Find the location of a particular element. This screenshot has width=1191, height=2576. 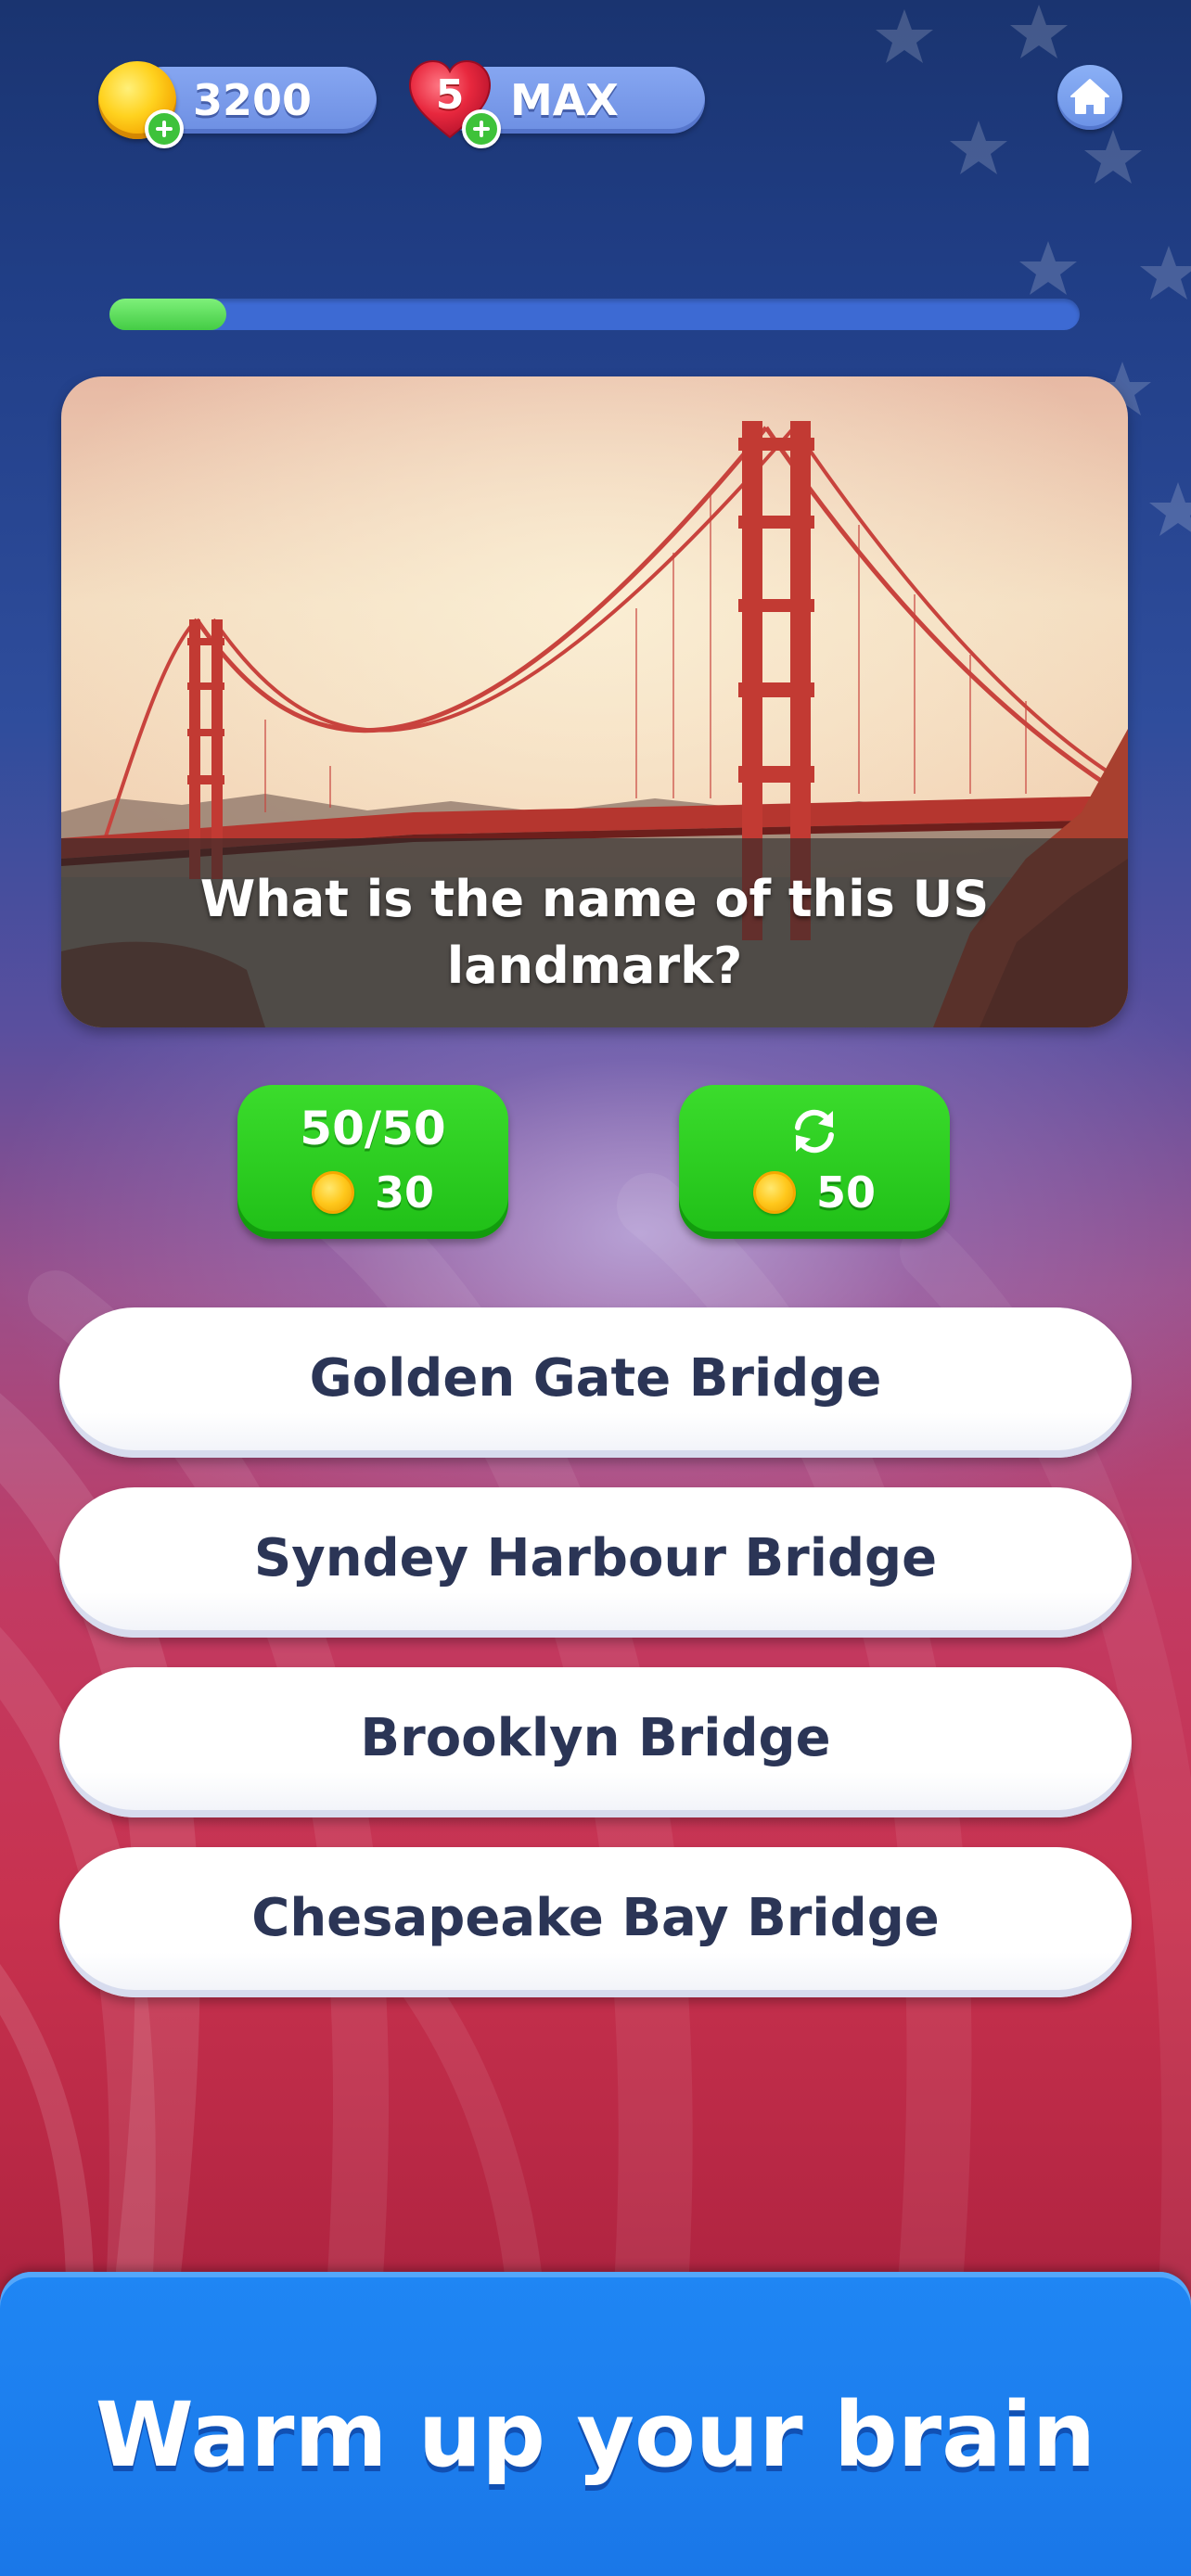

question-progress-bar is located at coordinates (594, 314).